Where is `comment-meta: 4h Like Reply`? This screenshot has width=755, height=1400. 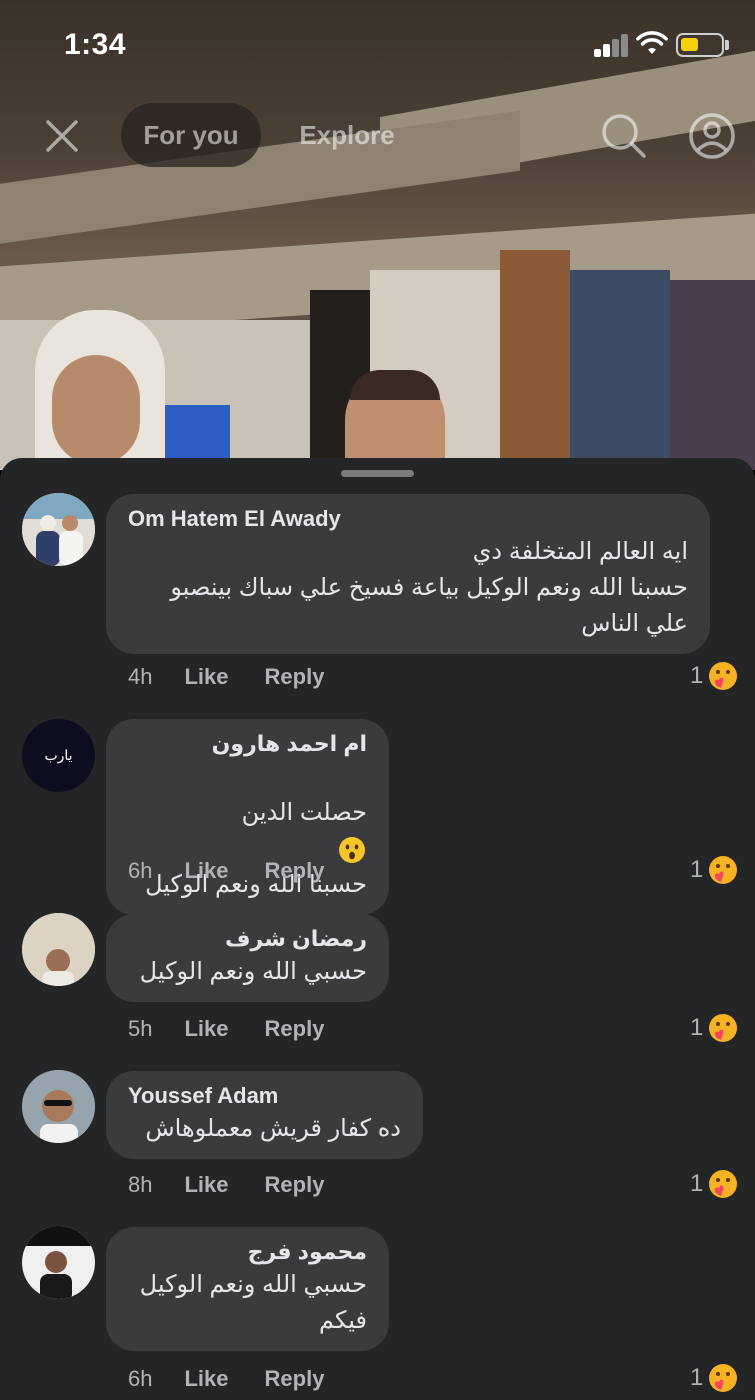 comment-meta: 4h Like Reply is located at coordinates (244, 677).